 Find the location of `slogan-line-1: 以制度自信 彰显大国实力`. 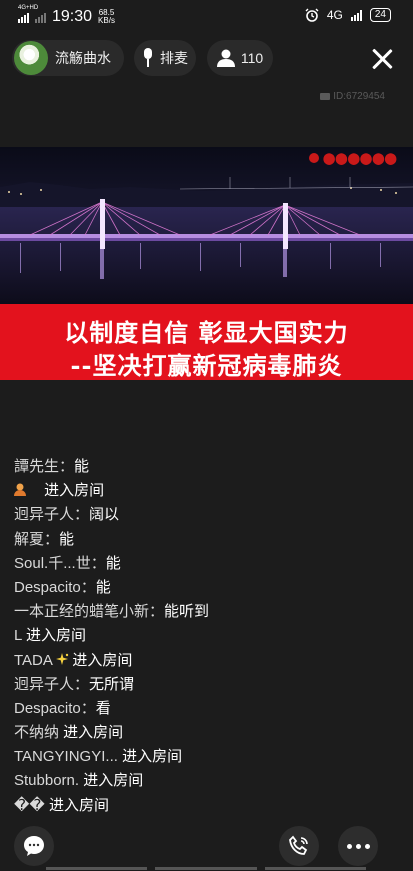

slogan-line-1: 以制度自信 彰显大国实力 is located at coordinates (206, 332).